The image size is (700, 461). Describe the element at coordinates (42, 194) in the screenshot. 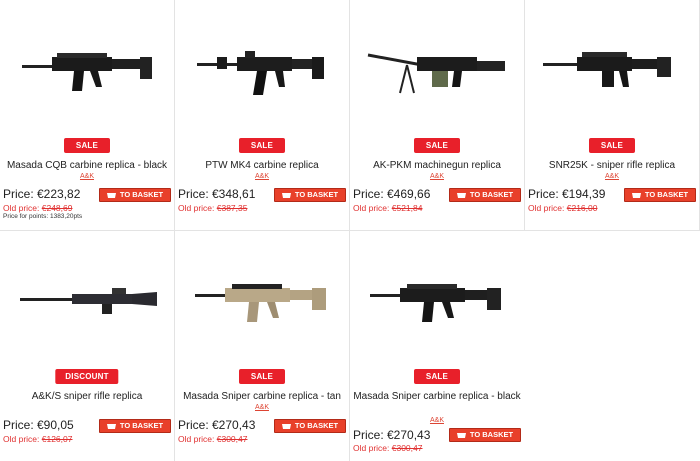

I see `product-price: Price: €223,82` at that location.